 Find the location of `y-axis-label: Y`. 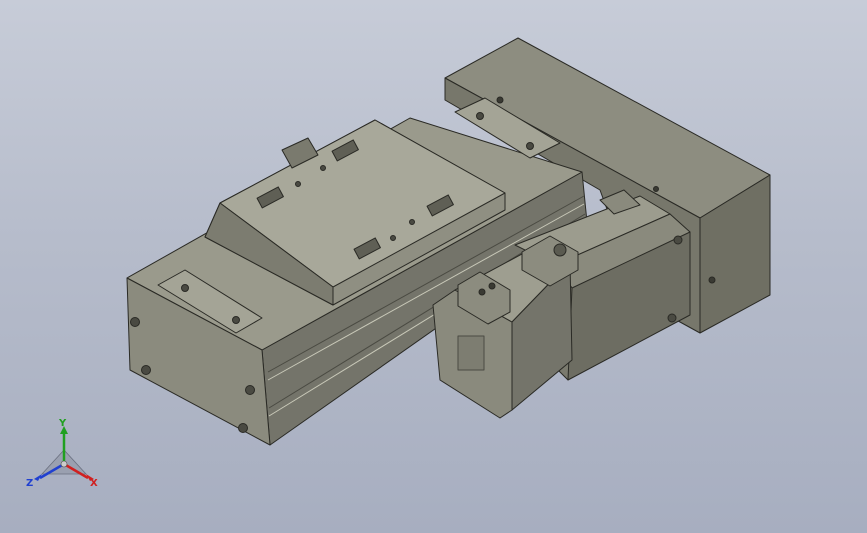

y-axis-label: Y is located at coordinates (62, 423).